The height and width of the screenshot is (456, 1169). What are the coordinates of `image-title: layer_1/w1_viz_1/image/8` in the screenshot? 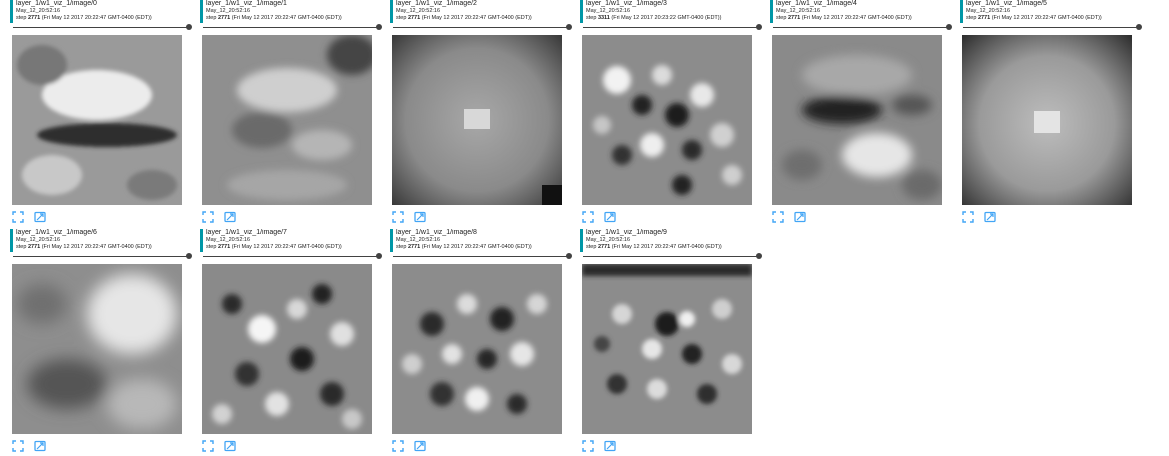 It's located at (436, 232).